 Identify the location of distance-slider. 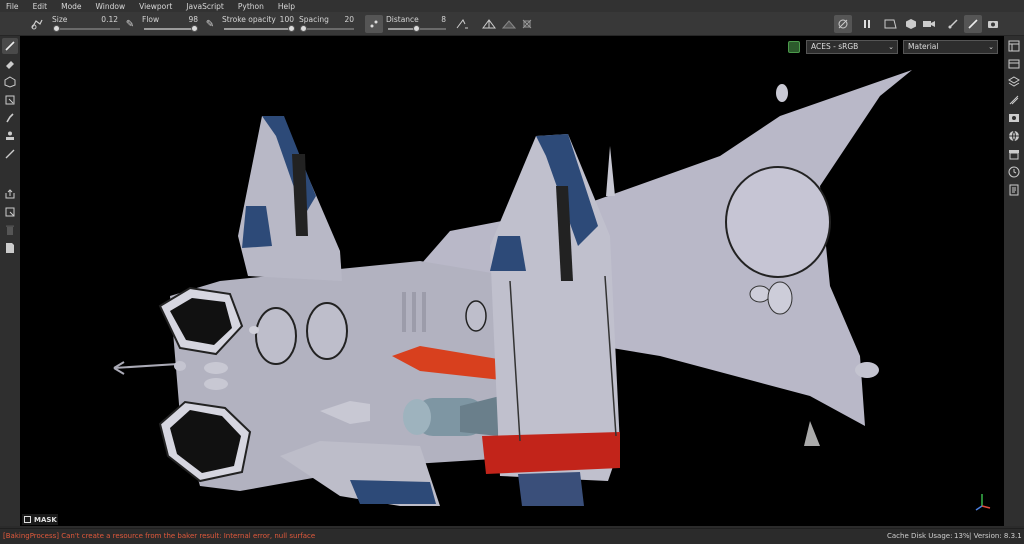
(417, 28).